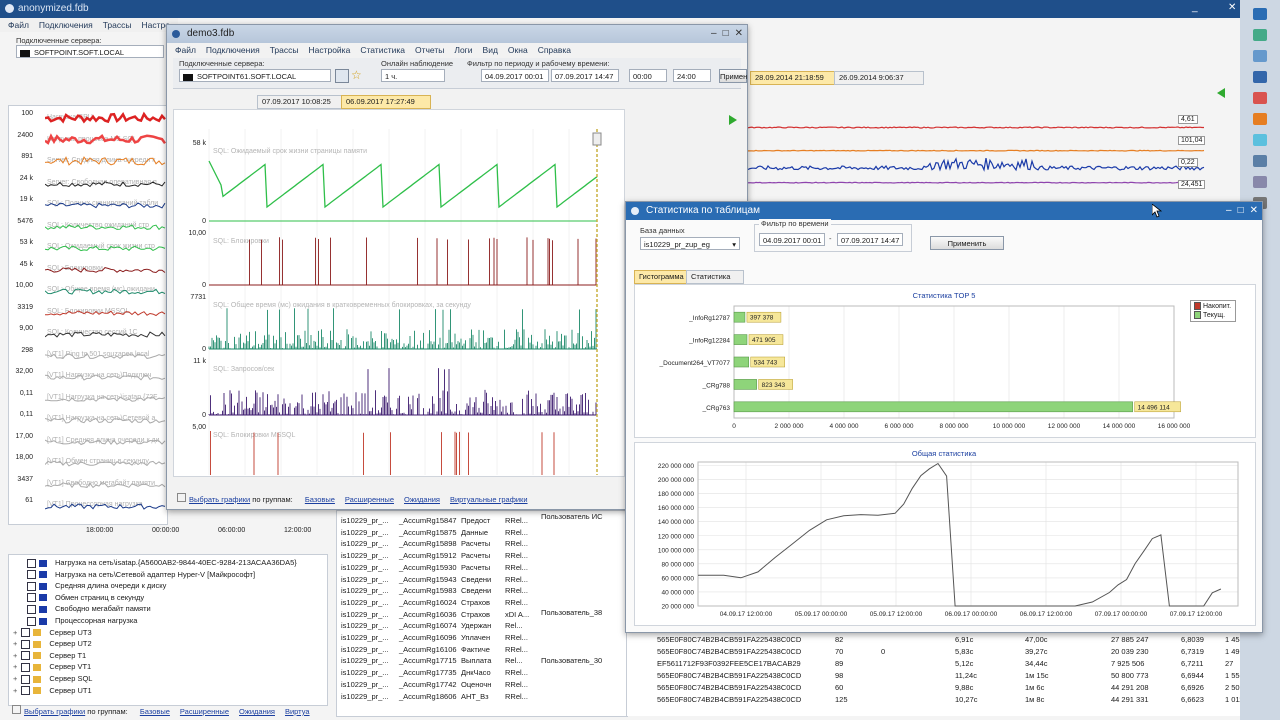 This screenshot has height=720, width=1280. I want to click on demo-scroll-arrow-icon, so click(733, 120).